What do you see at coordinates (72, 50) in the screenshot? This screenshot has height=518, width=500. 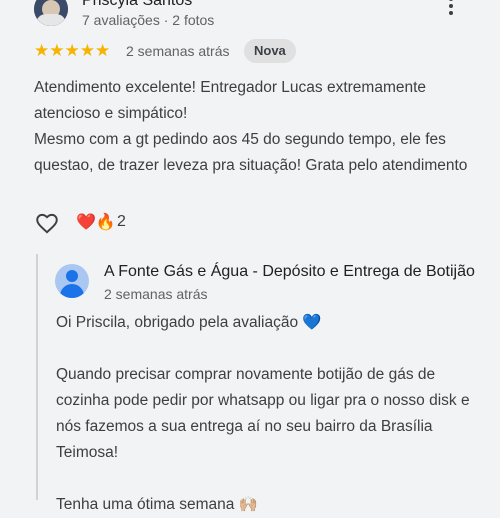 I see `star-rating: ★★★★★` at bounding box center [72, 50].